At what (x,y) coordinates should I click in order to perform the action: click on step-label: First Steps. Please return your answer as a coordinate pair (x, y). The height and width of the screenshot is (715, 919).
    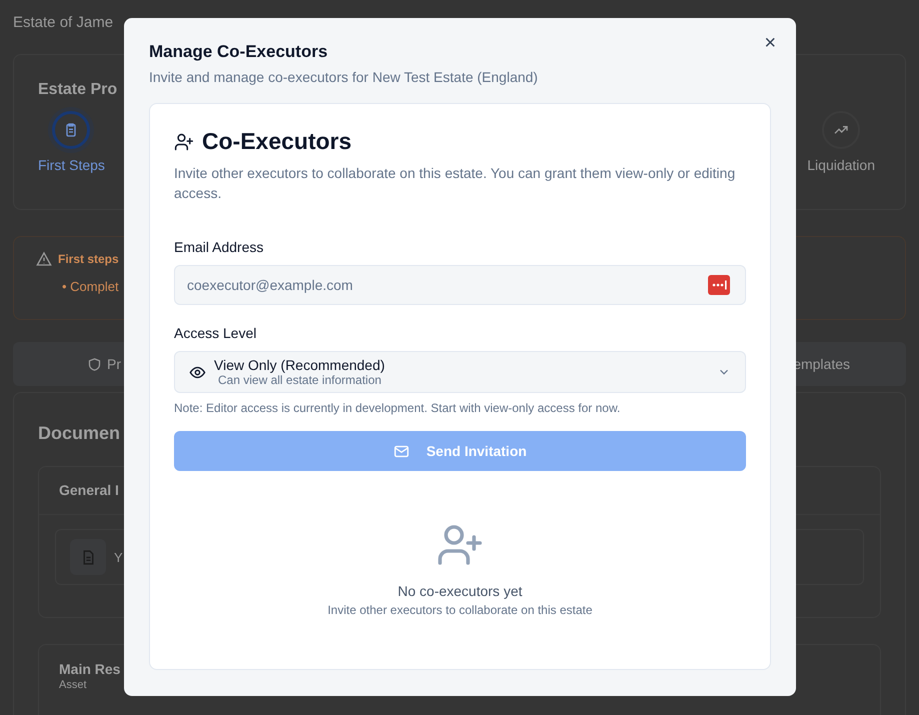
    Looking at the image, I should click on (71, 165).